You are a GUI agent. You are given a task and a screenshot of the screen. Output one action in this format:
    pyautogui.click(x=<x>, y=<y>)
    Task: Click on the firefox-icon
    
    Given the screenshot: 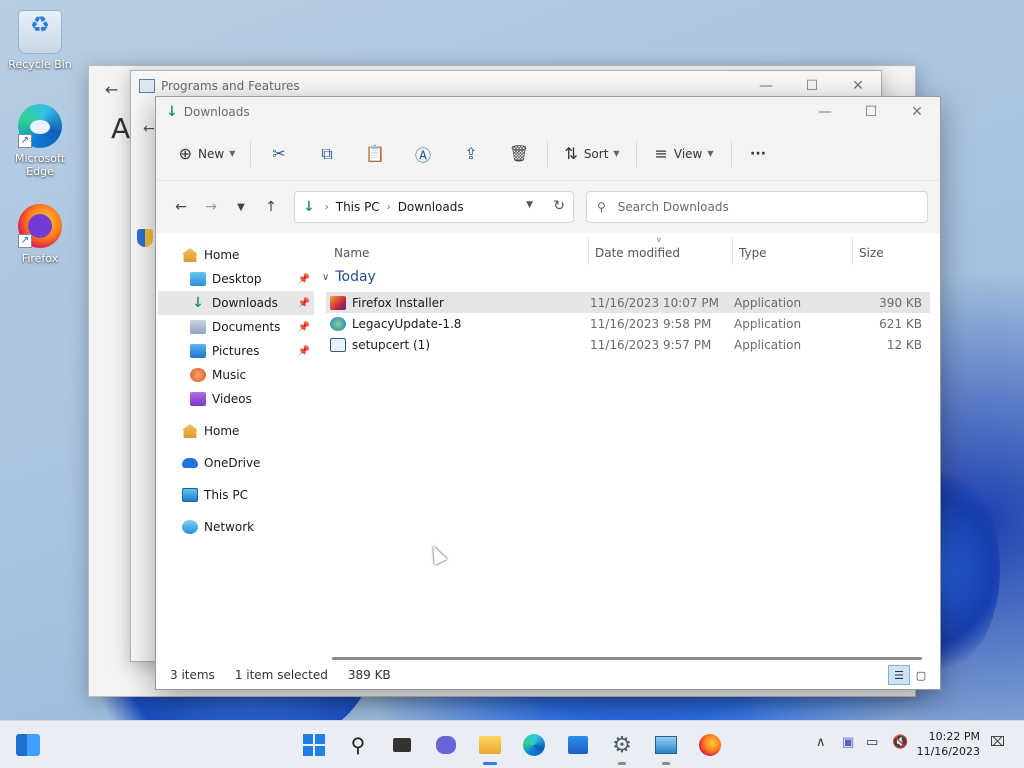 What is the action you would take?
    pyautogui.click(x=710, y=745)
    